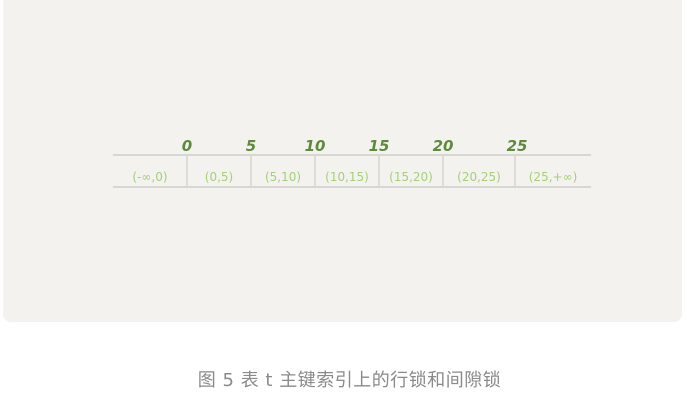 This screenshot has height=408, width=699. Describe the element at coordinates (517, 146) in the screenshot. I see `tick-label-25: 25` at that location.